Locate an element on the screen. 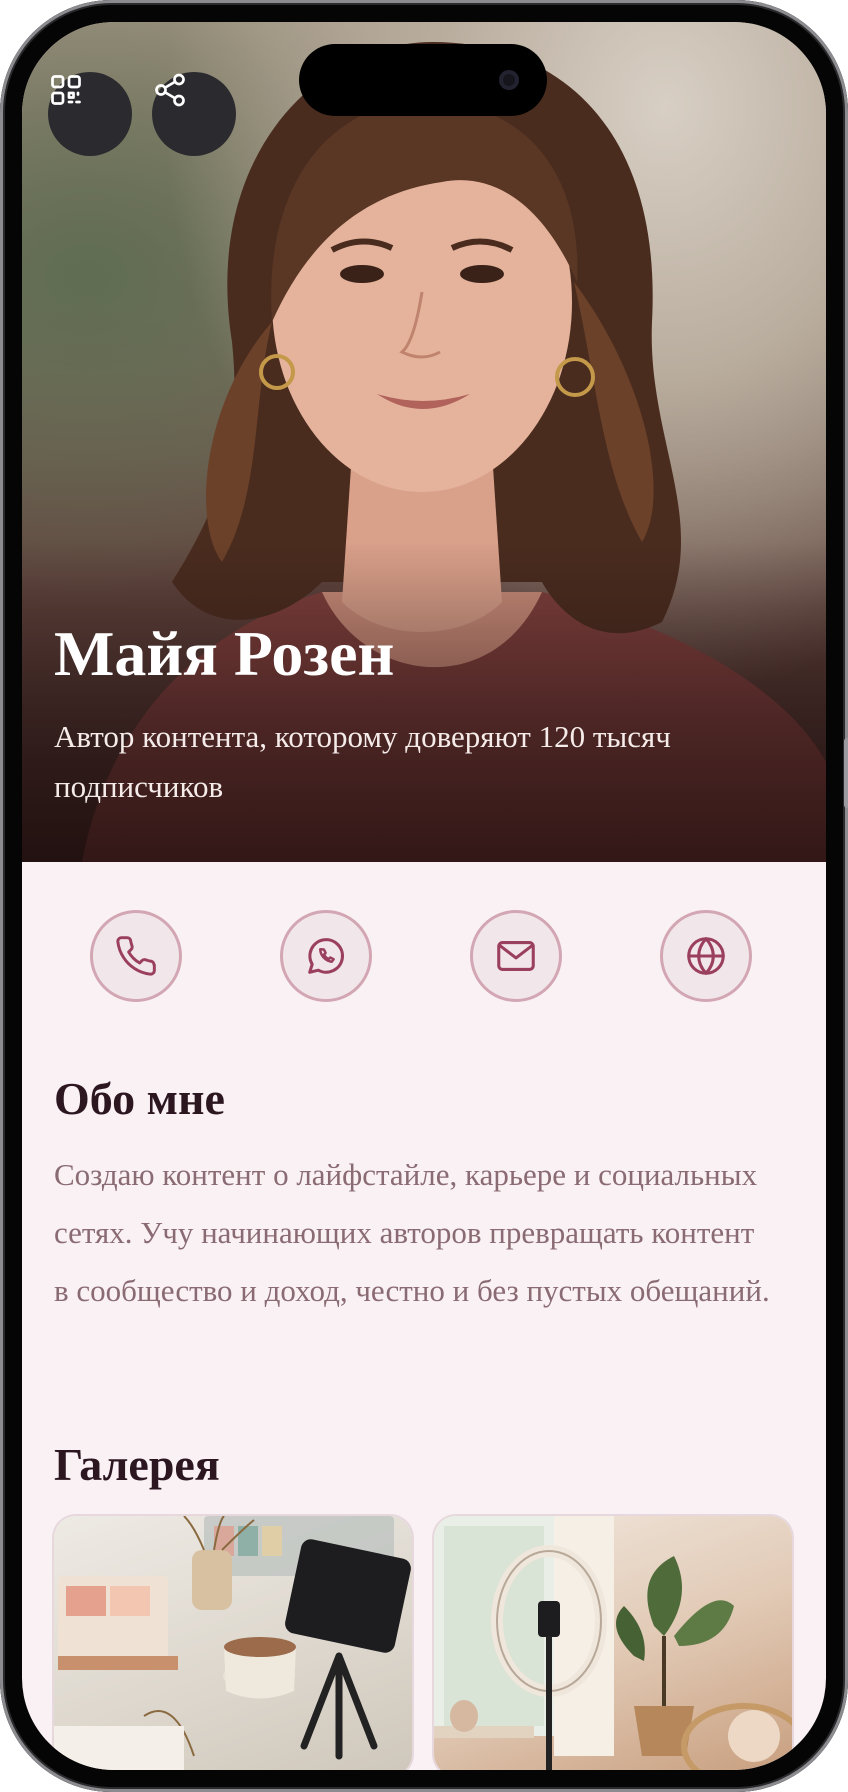  share-icon is located at coordinates (170, 90).